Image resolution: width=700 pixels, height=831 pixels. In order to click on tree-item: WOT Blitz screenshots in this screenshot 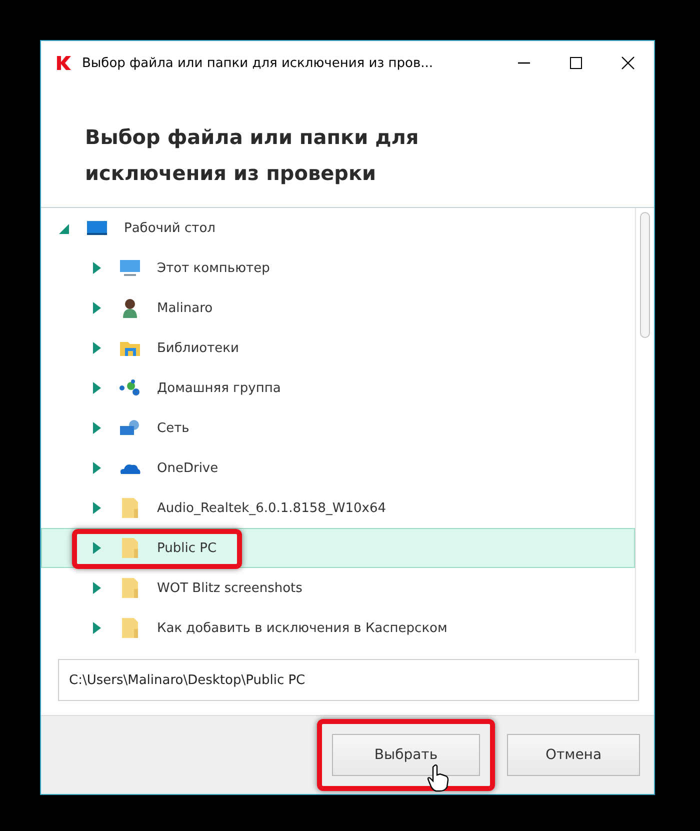, I will do `click(338, 588)`.